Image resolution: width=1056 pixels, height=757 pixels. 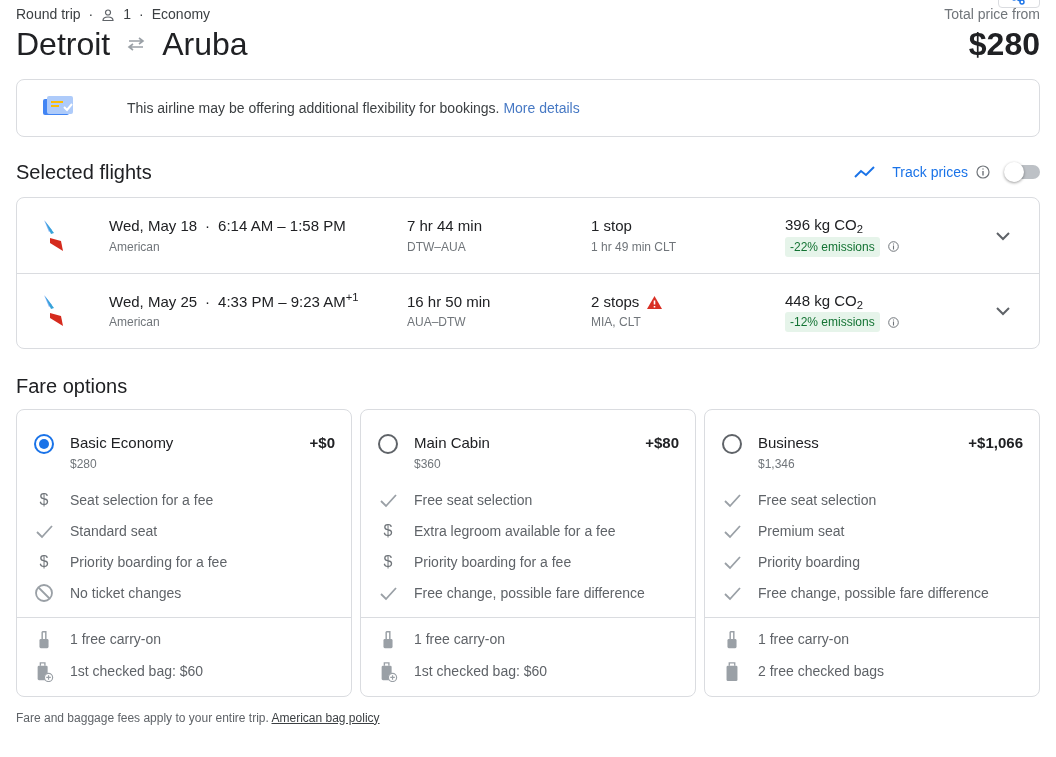 I want to click on fare-card: Business $1,346 +$1,066 Free seat selection Premium seat Priority boarding Free change, possible fare difference 1 free carry-on 2 free checked bags, so click(x=872, y=553).